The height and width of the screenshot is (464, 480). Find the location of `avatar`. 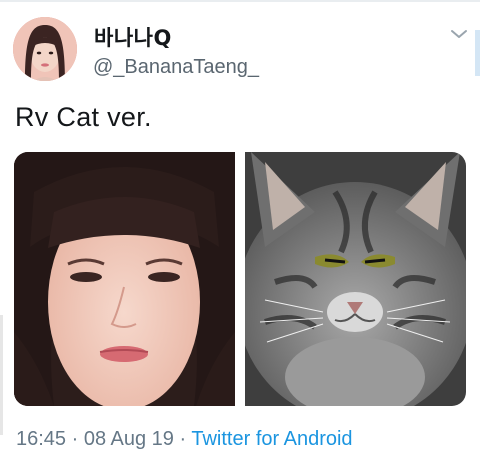

avatar is located at coordinates (45, 49).